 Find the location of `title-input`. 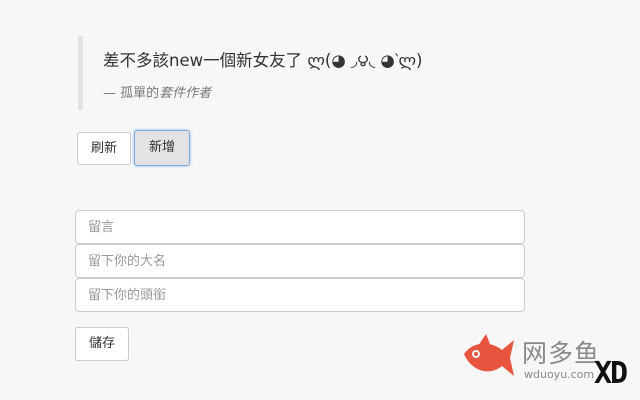

title-input is located at coordinates (300, 295).